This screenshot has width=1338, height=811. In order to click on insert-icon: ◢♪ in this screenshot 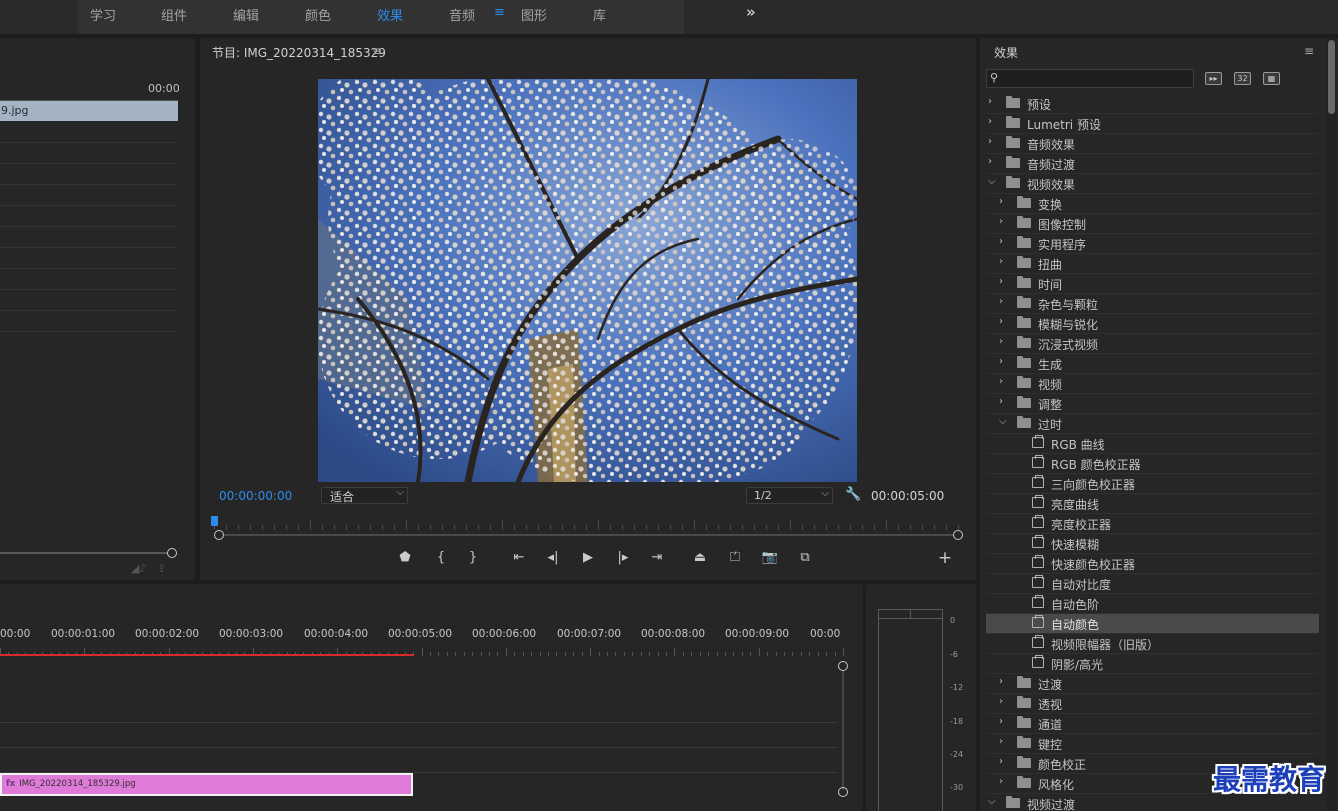, I will do `click(138, 568)`.